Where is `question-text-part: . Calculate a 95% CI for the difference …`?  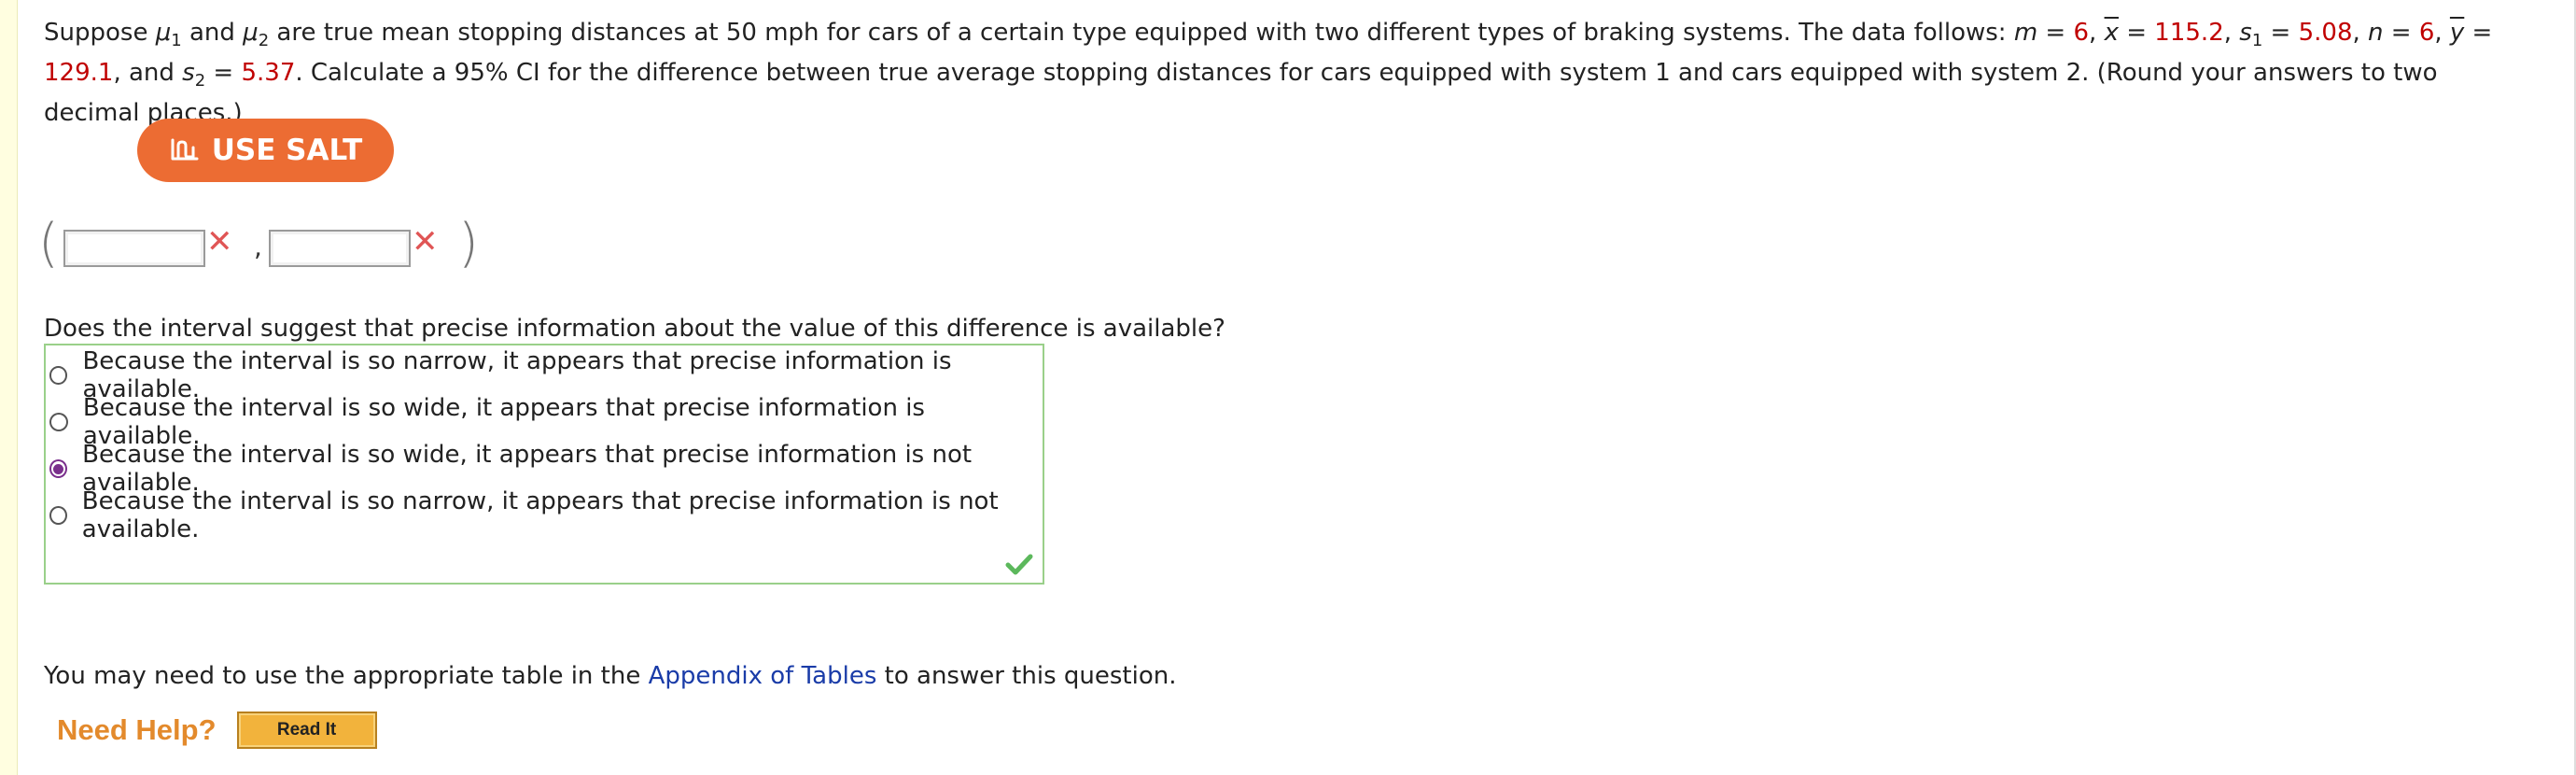
question-text-part: . Calculate a 95% CI for the difference … is located at coordinates (1241, 93).